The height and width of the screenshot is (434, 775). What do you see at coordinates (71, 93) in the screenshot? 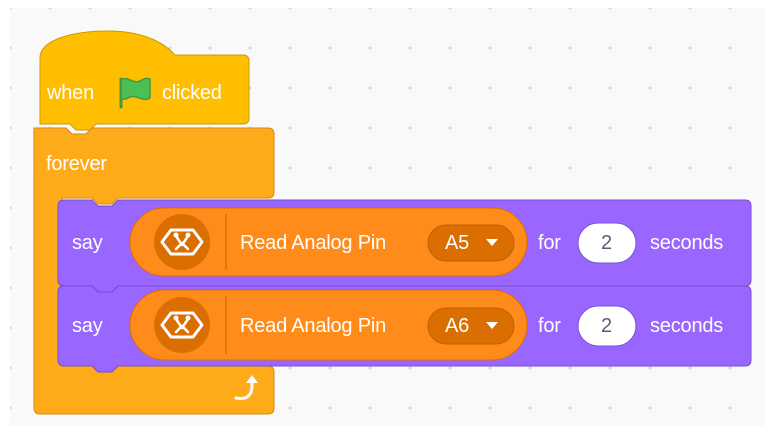
I see `when-label: when` at bounding box center [71, 93].